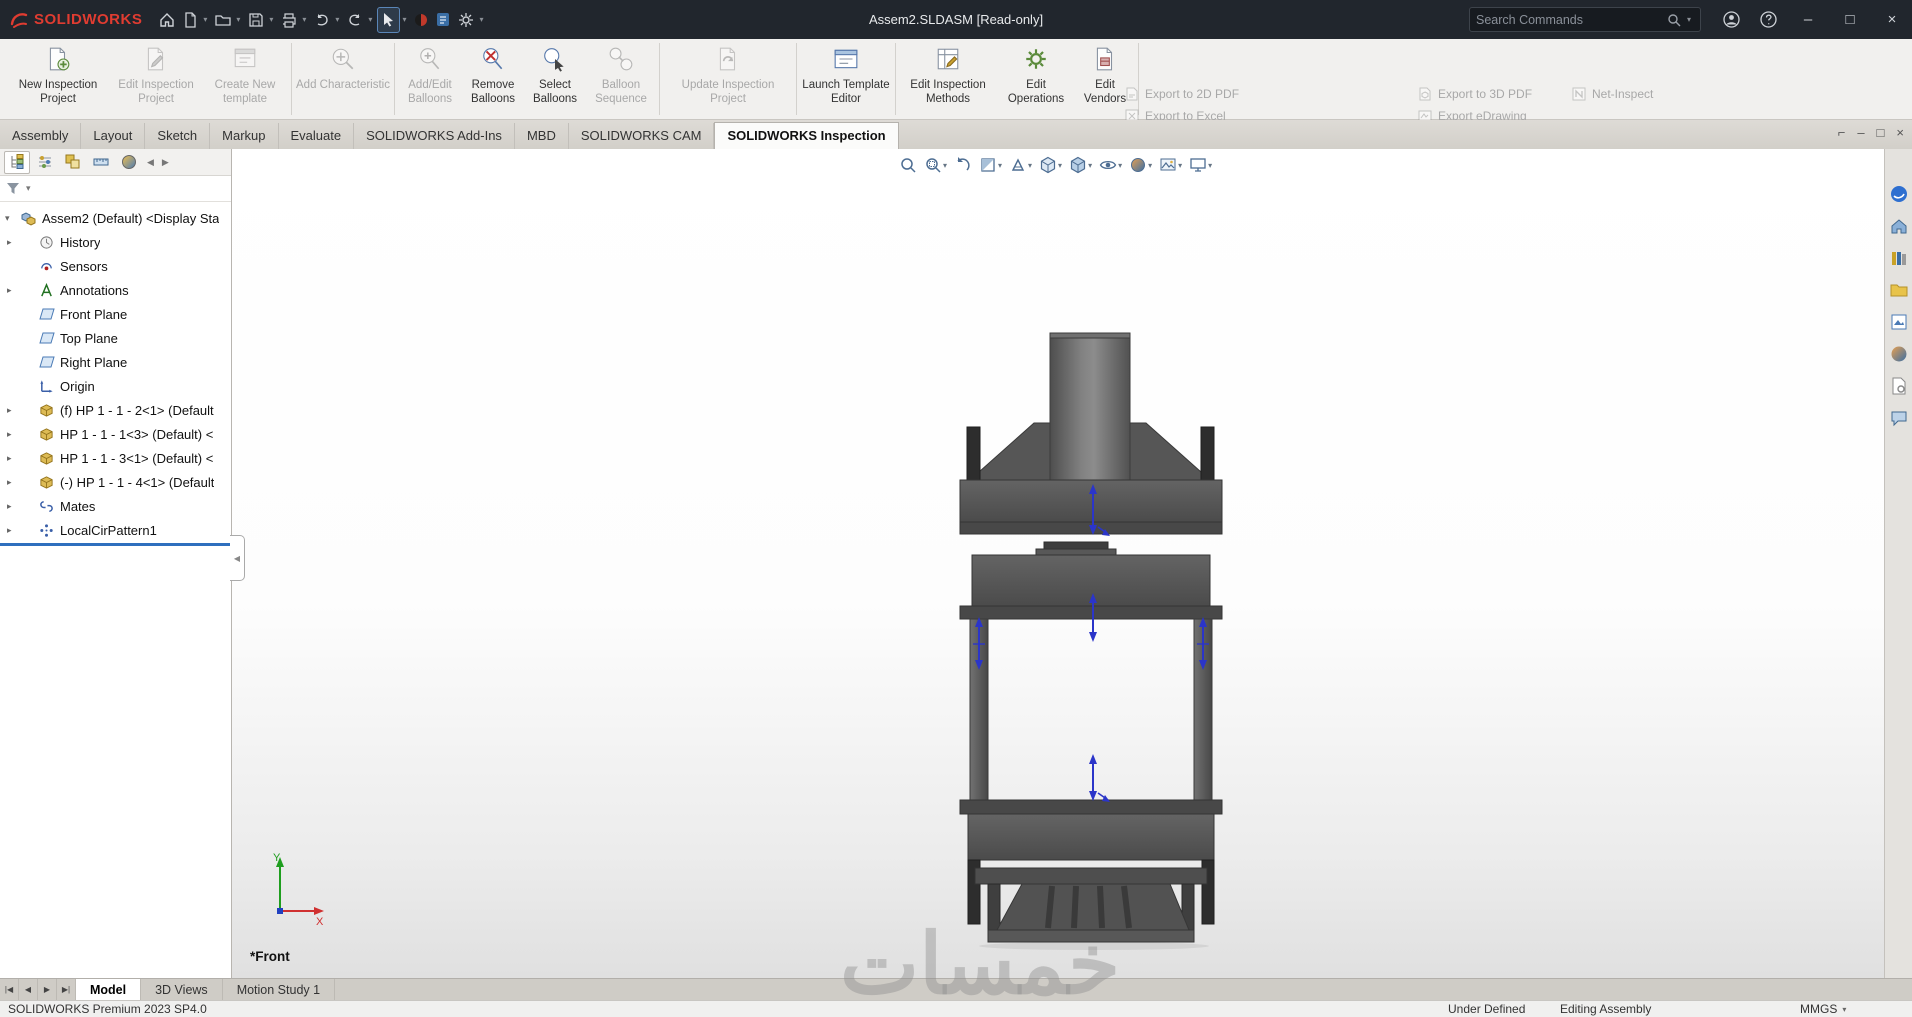  I want to click on propertymanager-tab, so click(45, 162).